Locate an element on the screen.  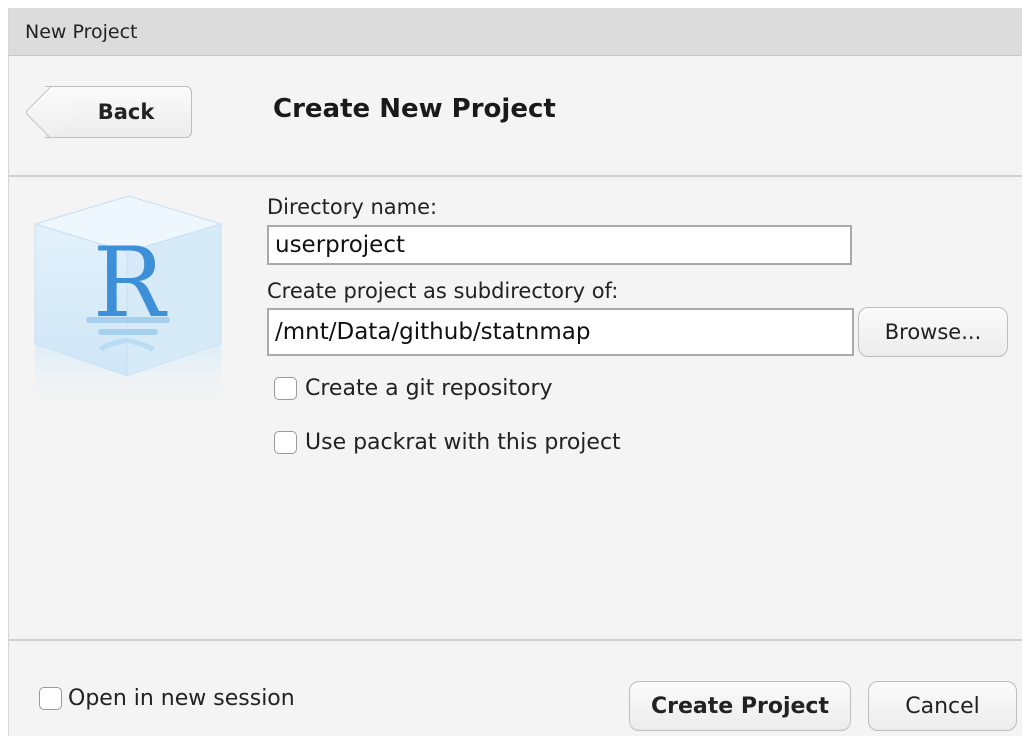
git-repo-option: Create a git repository is located at coordinates (413, 388).